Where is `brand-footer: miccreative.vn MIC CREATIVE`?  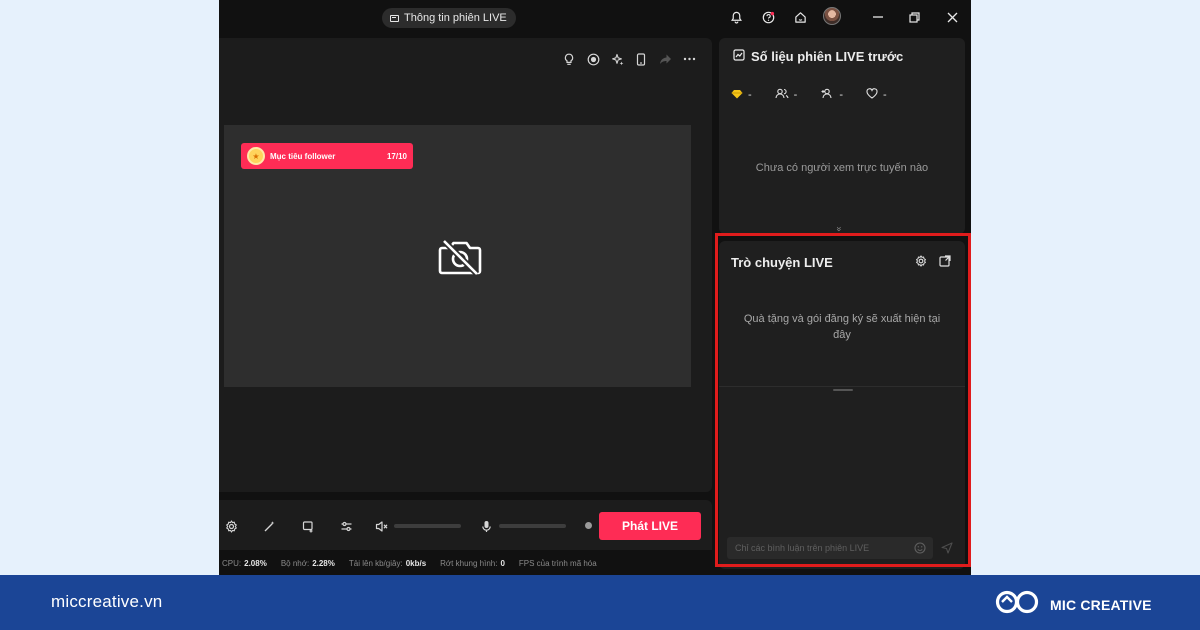 brand-footer: miccreative.vn MIC CREATIVE is located at coordinates (600, 602).